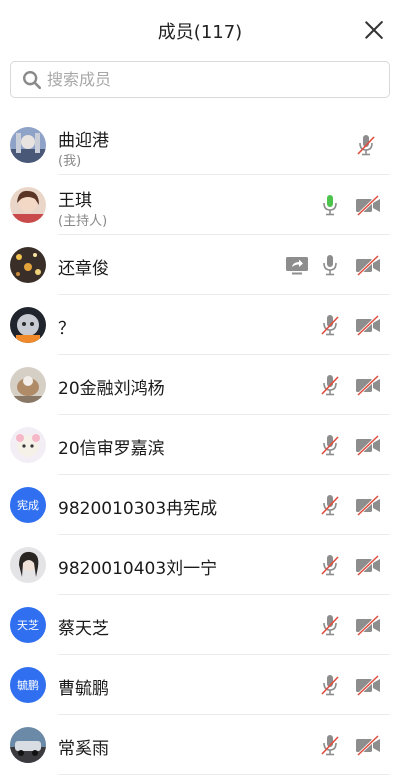 The image size is (400, 778). I want to click on member-name: 20信审罗嘉滨, so click(111, 449).